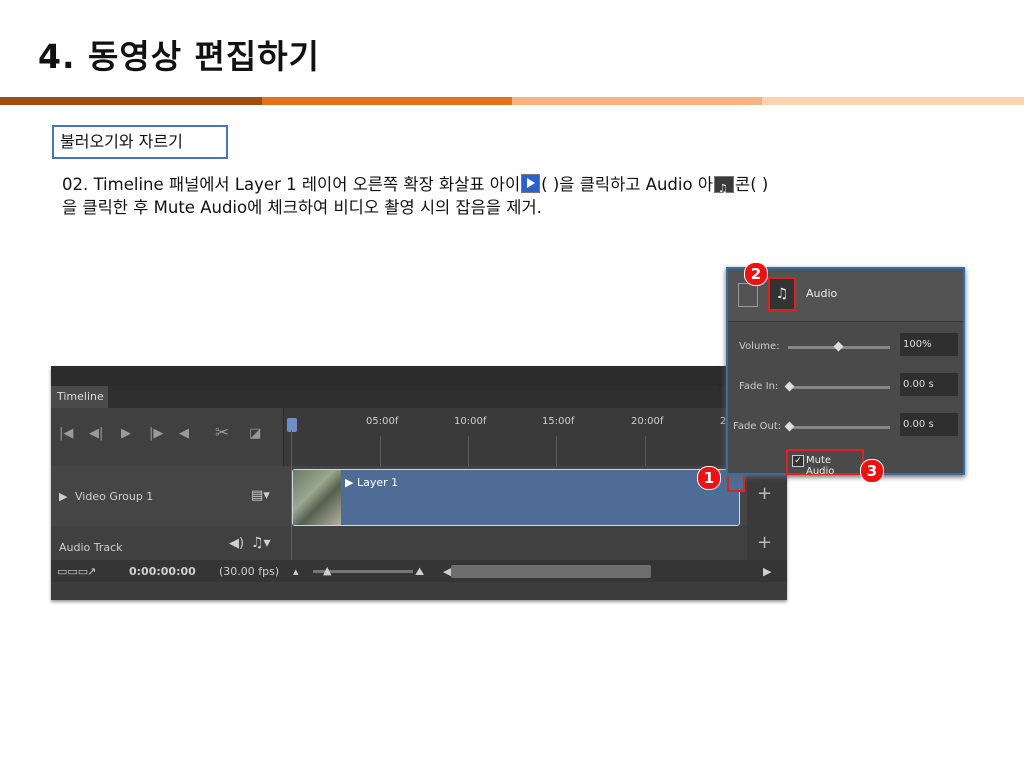  Describe the element at coordinates (91, 547) in the screenshot. I see `audio-track-name: Audio Track` at that location.